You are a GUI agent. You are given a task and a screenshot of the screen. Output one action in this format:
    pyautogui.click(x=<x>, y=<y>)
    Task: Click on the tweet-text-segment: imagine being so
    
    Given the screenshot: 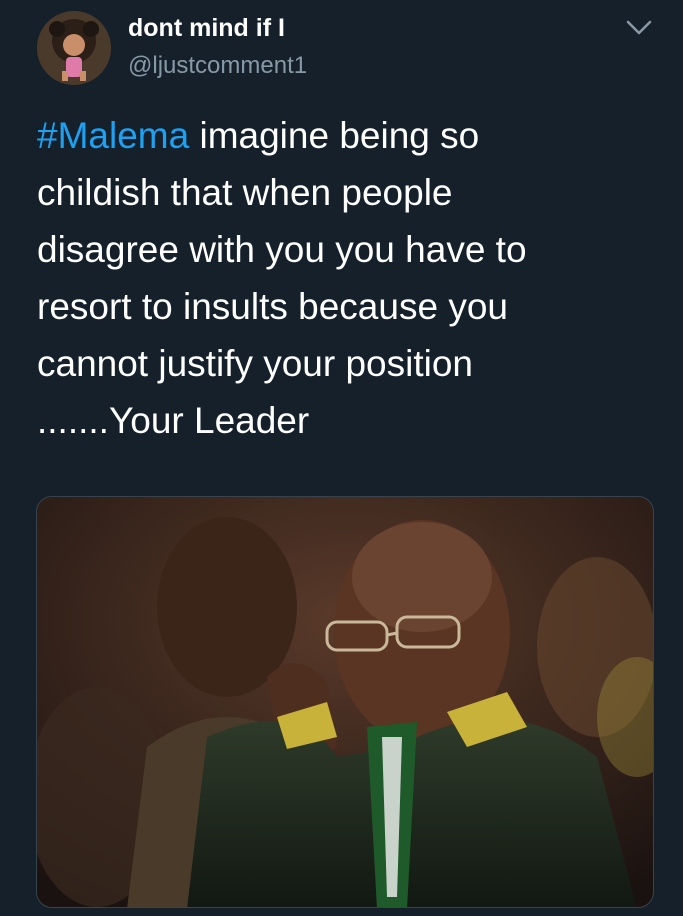 What is the action you would take?
    pyautogui.click(x=334, y=135)
    